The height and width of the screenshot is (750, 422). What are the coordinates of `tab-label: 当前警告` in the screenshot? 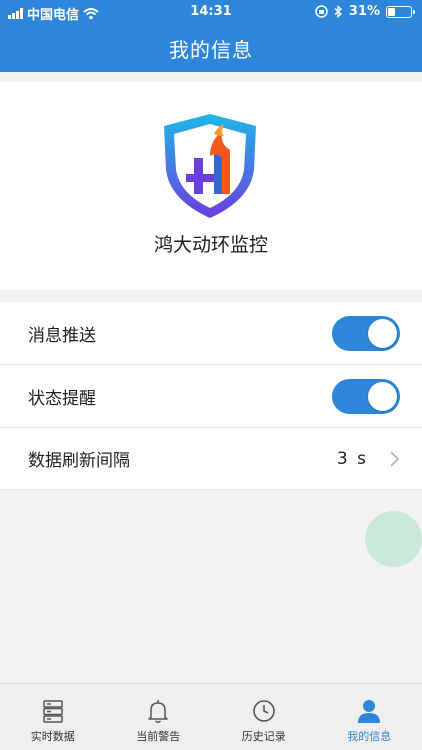 It's located at (158, 736).